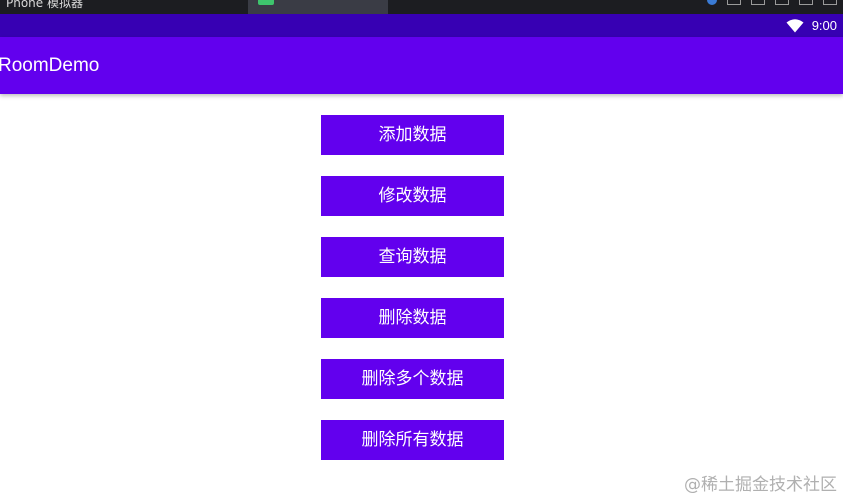  What do you see at coordinates (712, 2) in the screenshot?
I see `record-icon` at bounding box center [712, 2].